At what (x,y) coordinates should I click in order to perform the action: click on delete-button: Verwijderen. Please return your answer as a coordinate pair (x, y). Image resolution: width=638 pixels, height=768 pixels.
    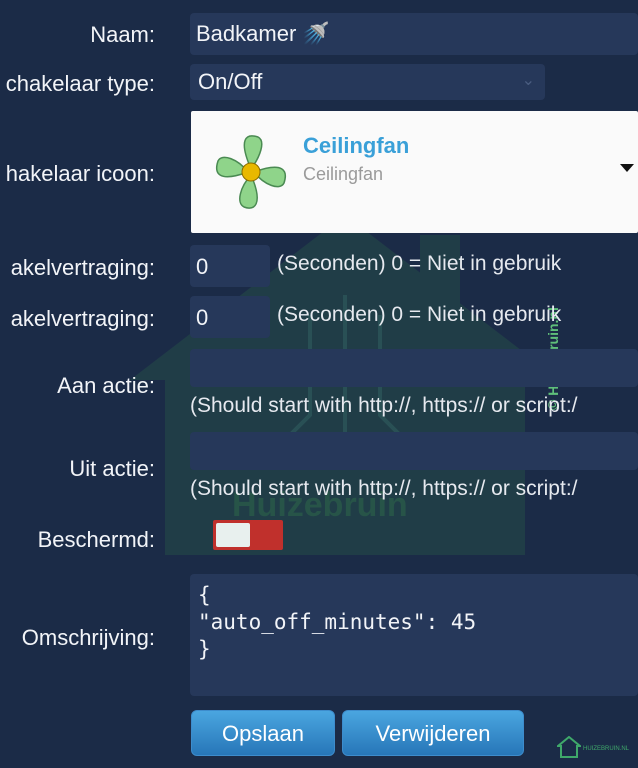
    Looking at the image, I should click on (433, 733).